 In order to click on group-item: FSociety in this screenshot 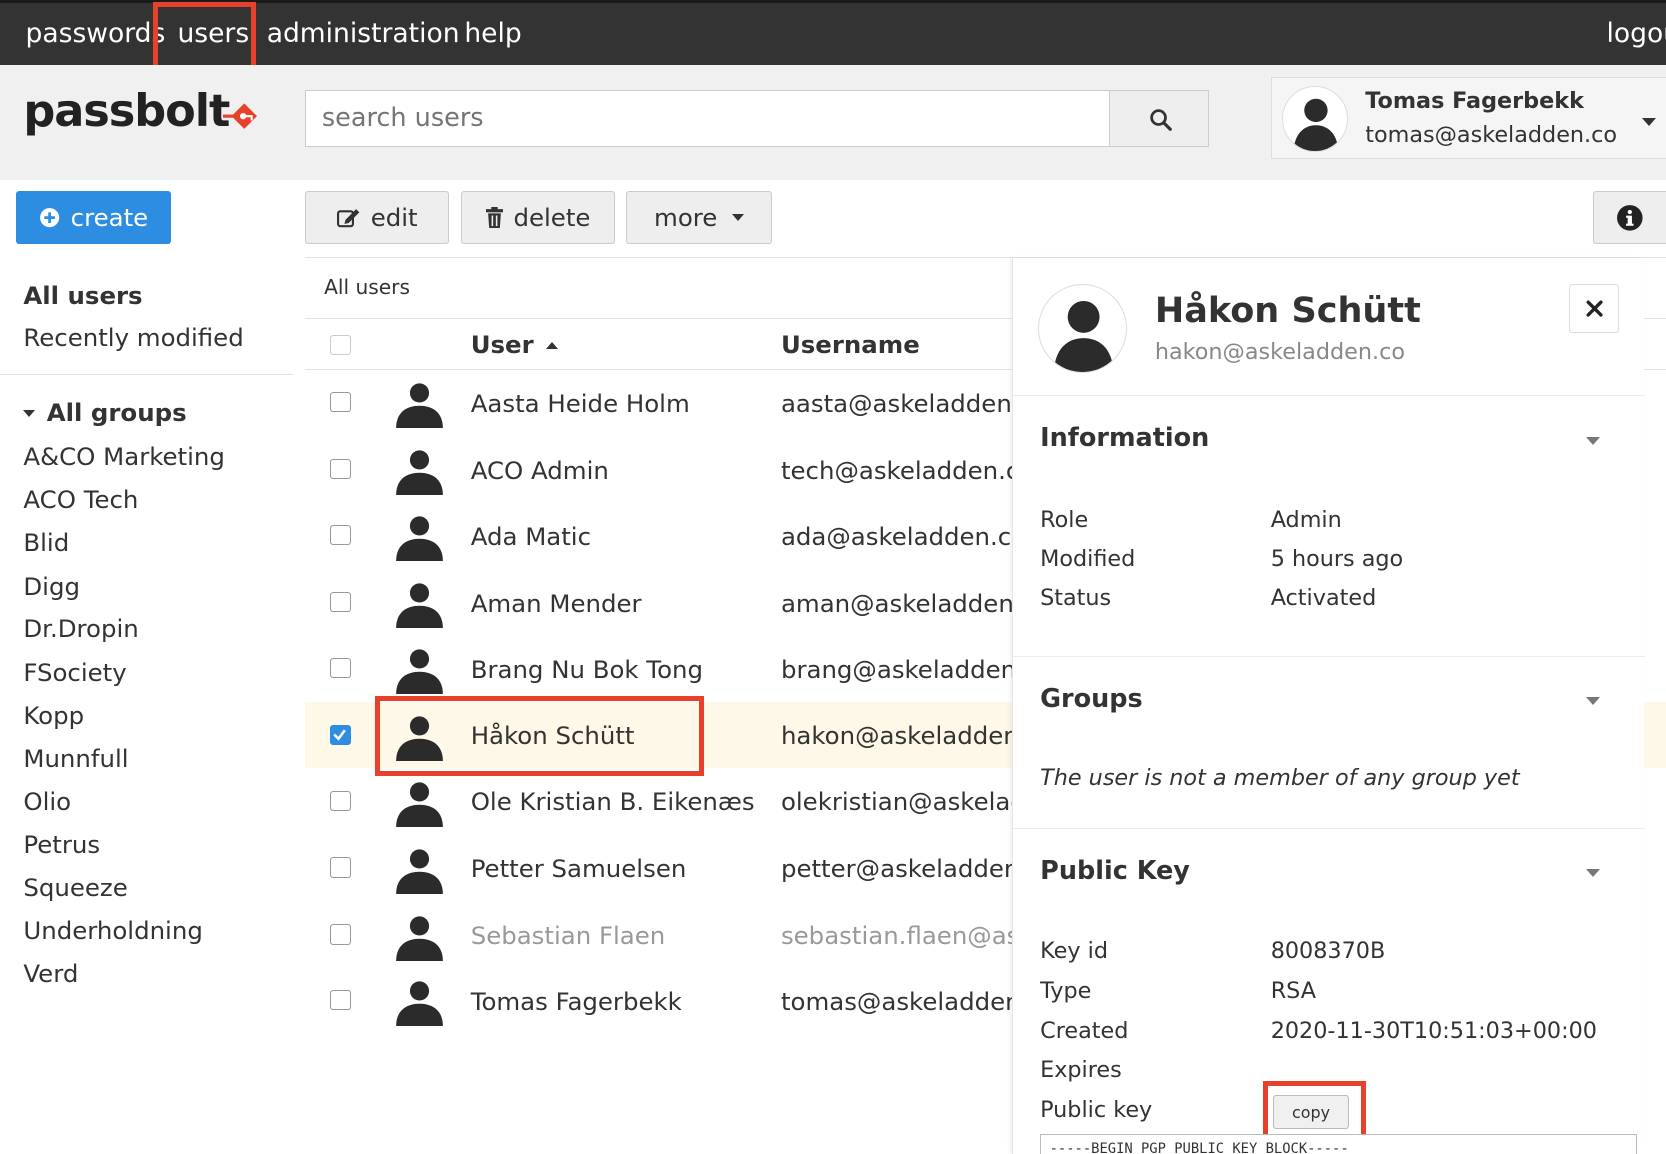, I will do `click(74, 672)`.